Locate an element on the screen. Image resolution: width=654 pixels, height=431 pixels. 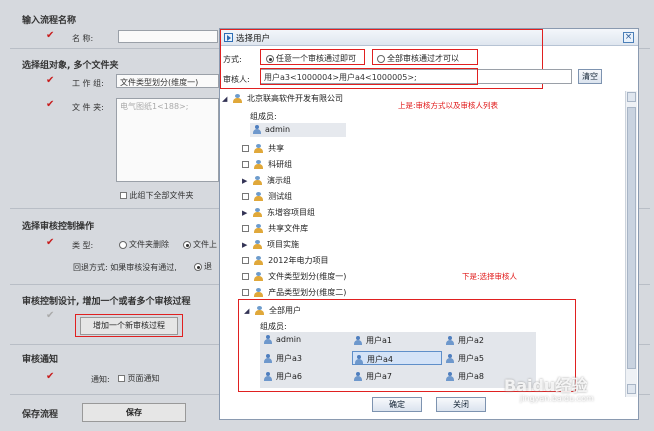
tree-group: 共享 is located at coordinates (263, 148).